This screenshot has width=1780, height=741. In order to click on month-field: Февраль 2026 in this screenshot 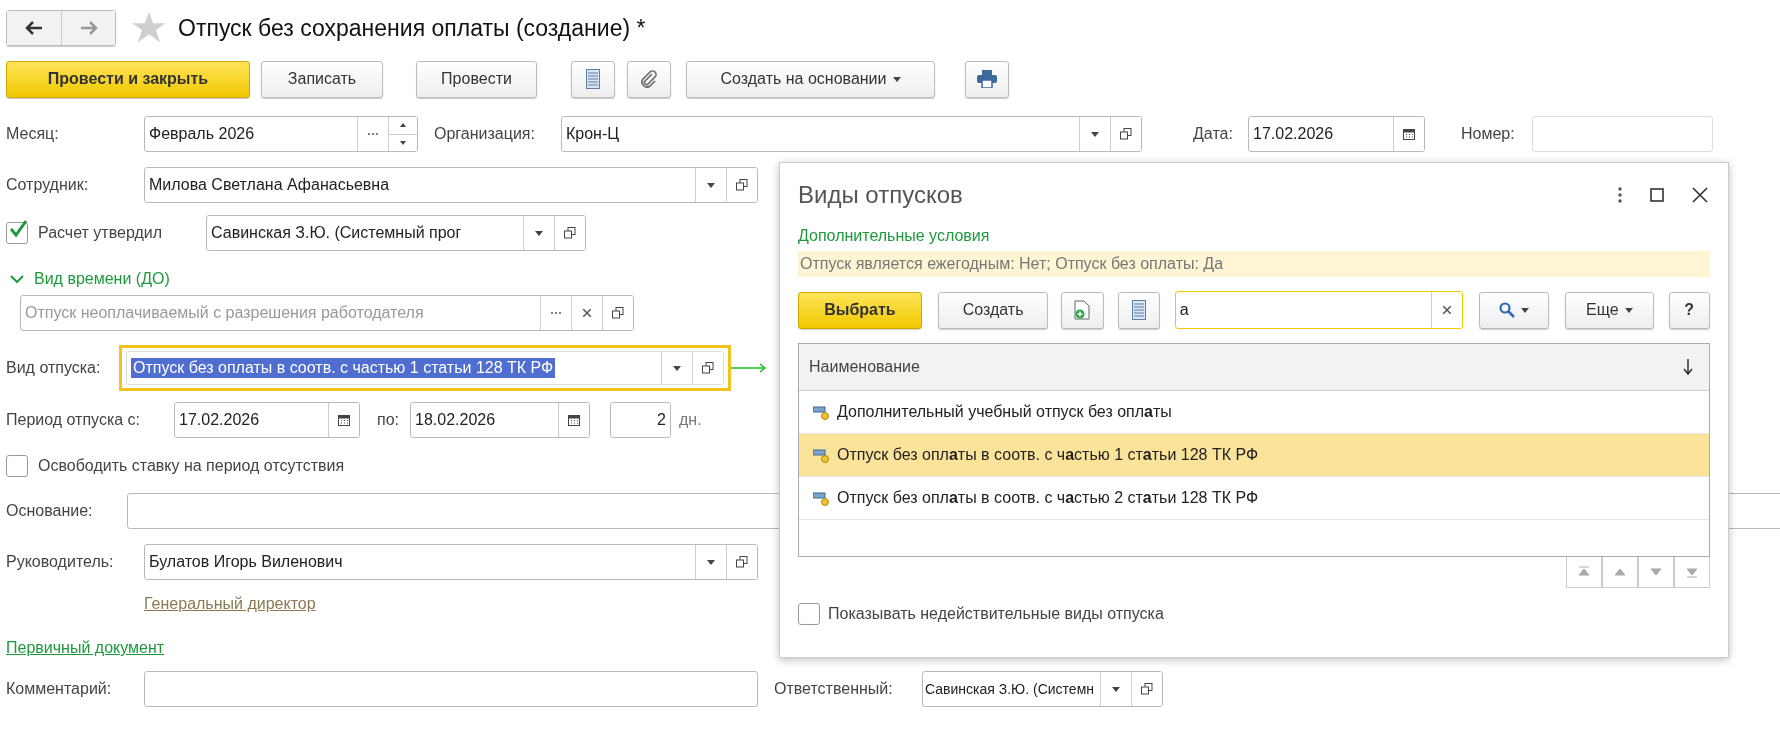, I will do `click(281, 134)`.